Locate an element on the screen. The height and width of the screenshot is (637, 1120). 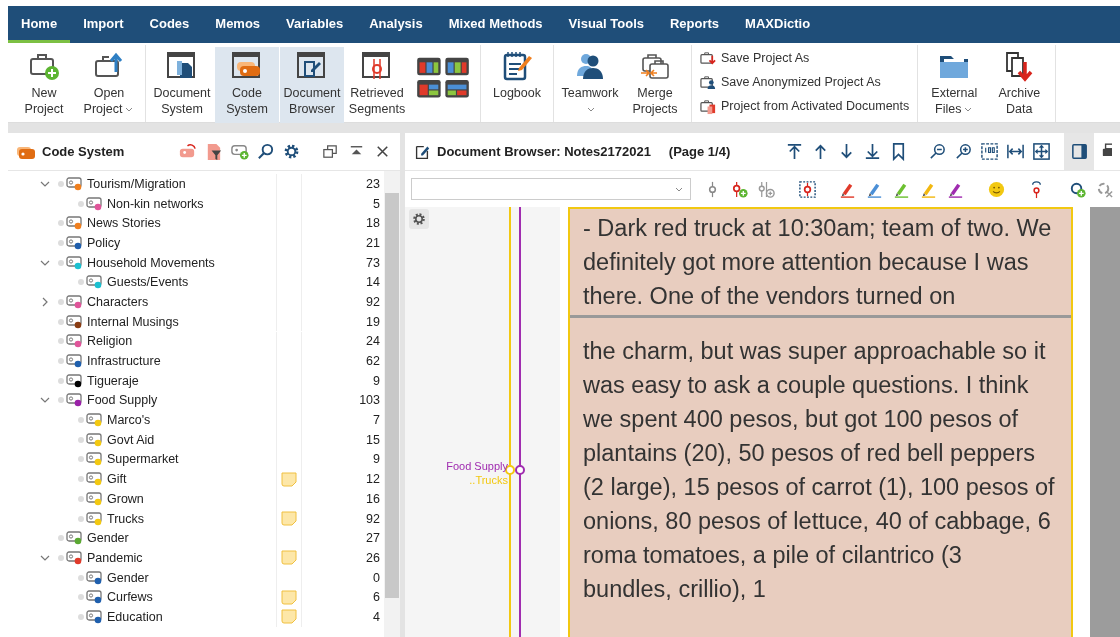
ribbon-button: Merge Projects is located at coordinates (655, 85).